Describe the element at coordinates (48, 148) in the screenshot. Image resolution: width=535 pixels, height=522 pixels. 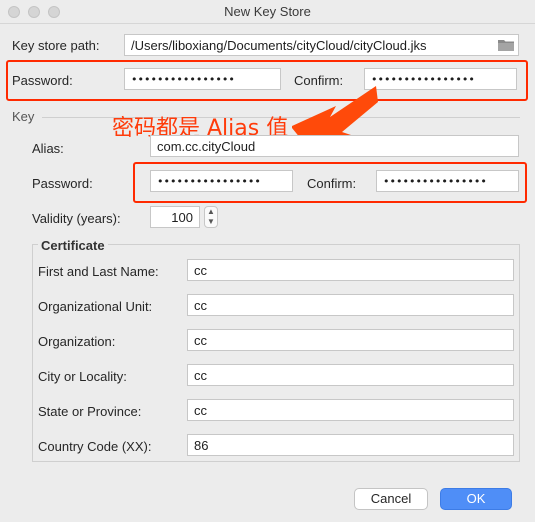
I see `alias-label: Alias:` at that location.